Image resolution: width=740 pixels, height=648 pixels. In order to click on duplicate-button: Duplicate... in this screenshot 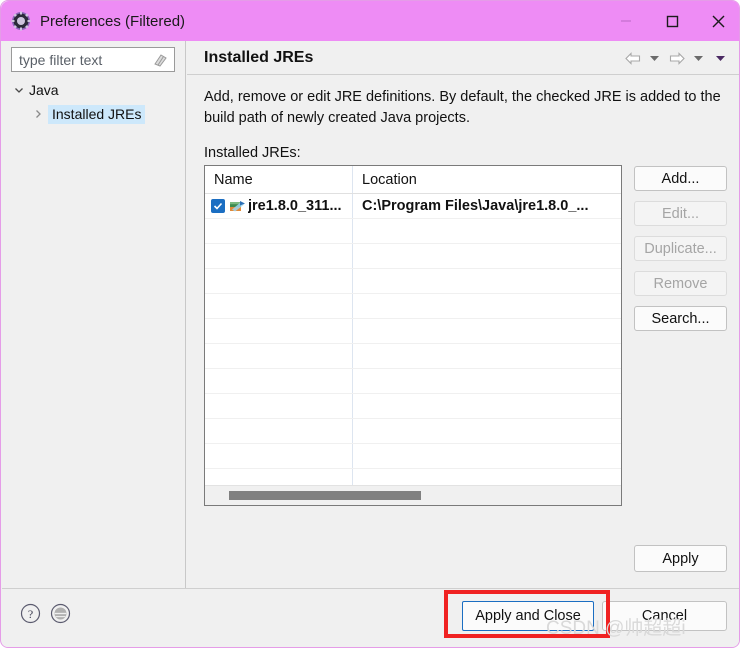, I will do `click(680, 248)`.